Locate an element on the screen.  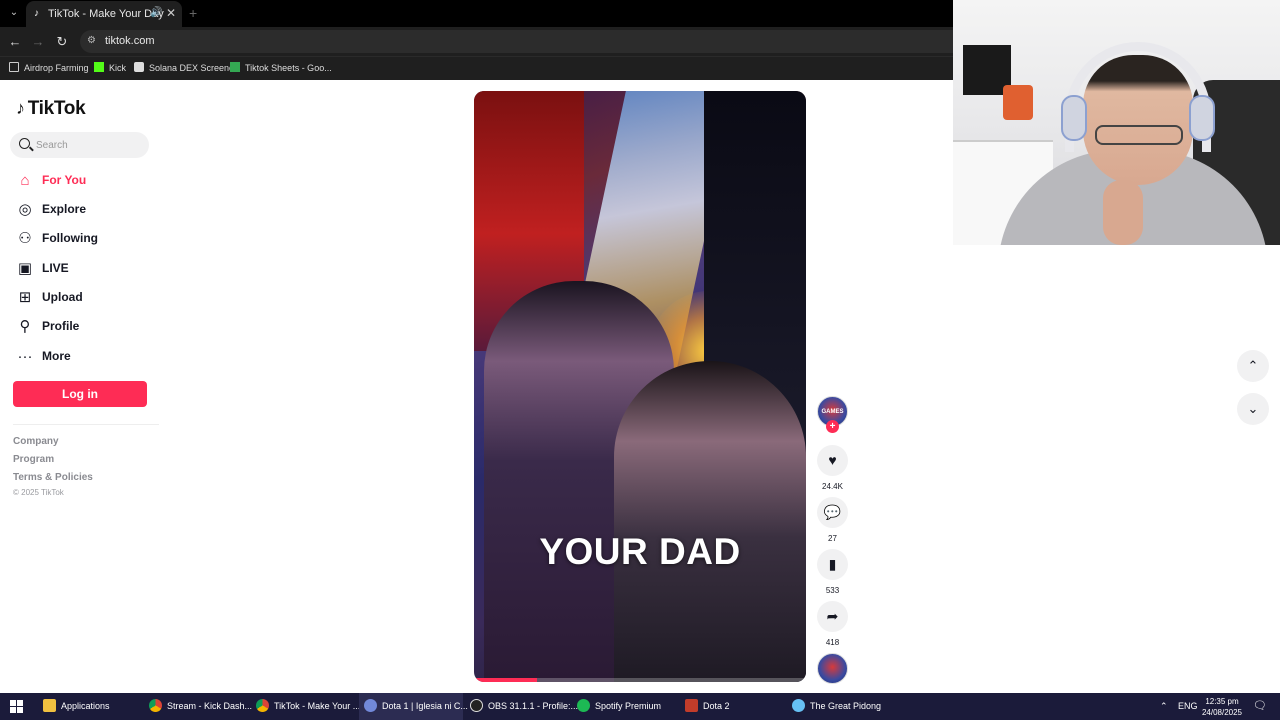
nav-explore: ◎ Explore is located at coordinates (84, 210).